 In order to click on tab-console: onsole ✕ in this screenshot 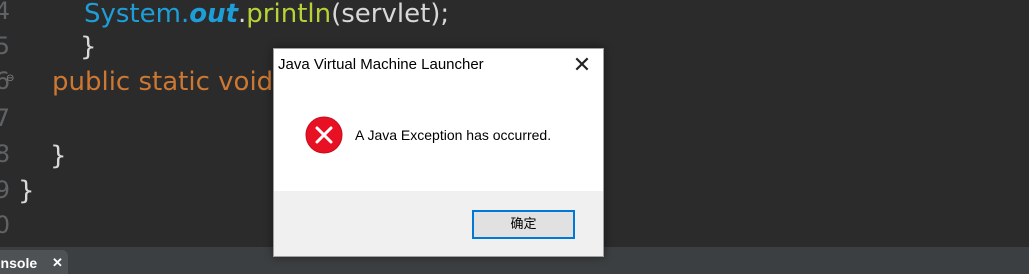, I will do `click(34, 262)`.